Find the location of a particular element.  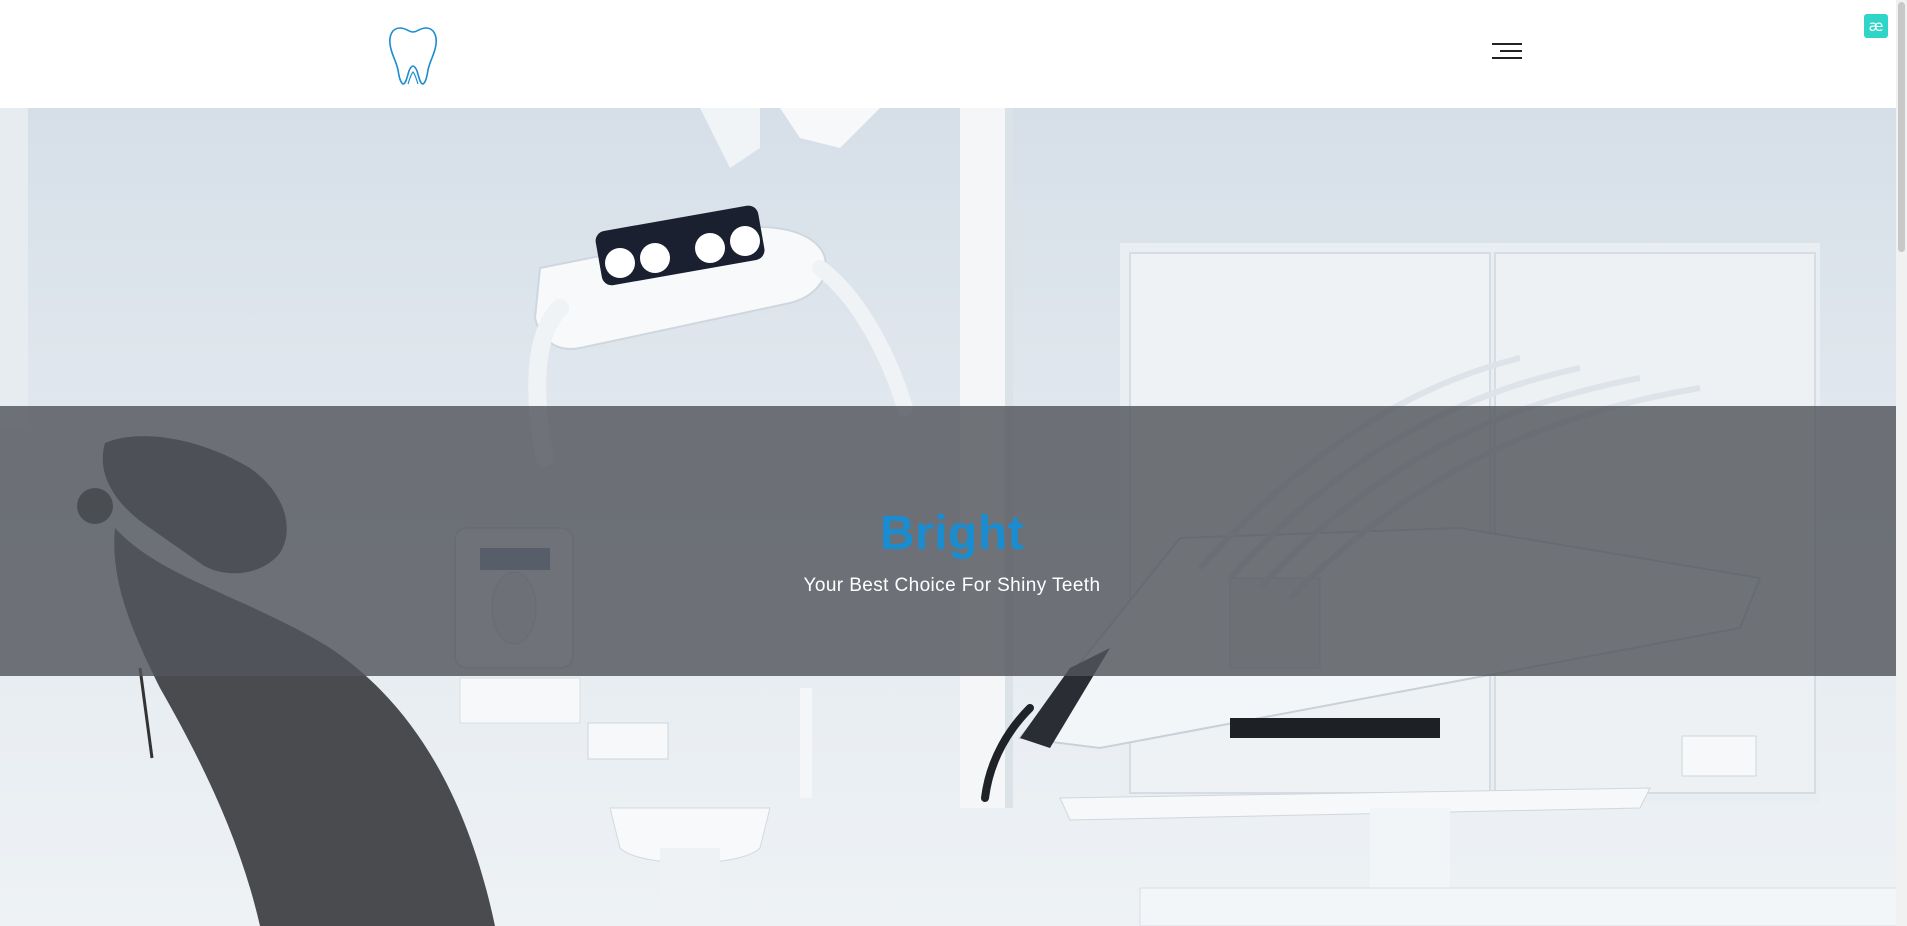

tooth-icon is located at coordinates (413, 56).